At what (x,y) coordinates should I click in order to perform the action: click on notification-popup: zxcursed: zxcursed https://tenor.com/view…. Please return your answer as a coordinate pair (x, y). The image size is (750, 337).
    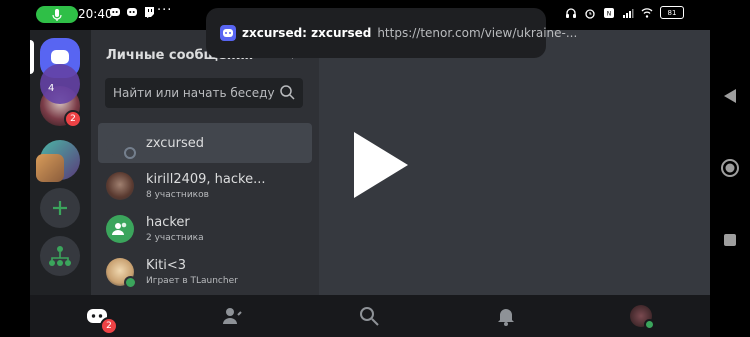
    Looking at the image, I should click on (391, 33).